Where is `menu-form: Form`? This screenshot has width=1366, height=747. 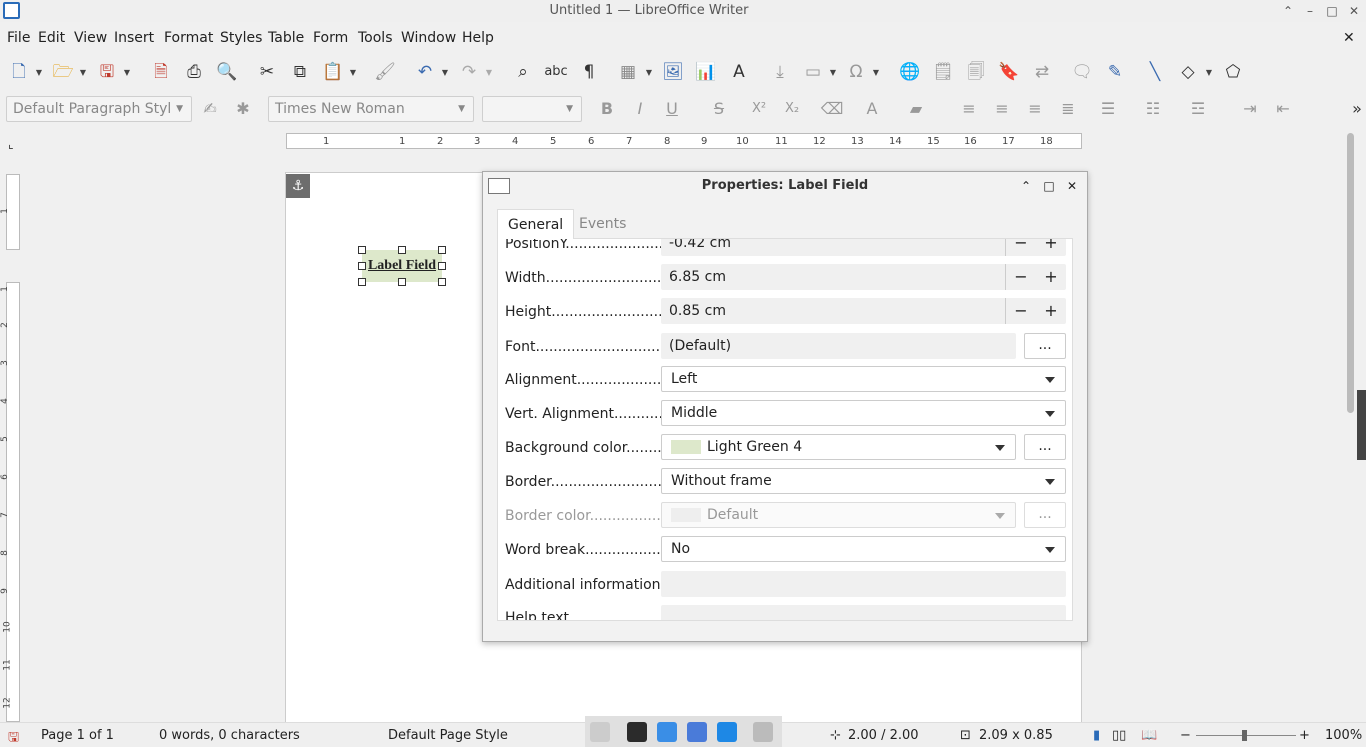
menu-form: Form is located at coordinates (330, 38).